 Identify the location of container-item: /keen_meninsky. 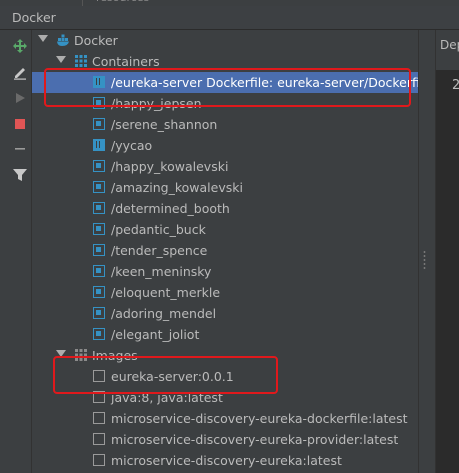
(225, 271).